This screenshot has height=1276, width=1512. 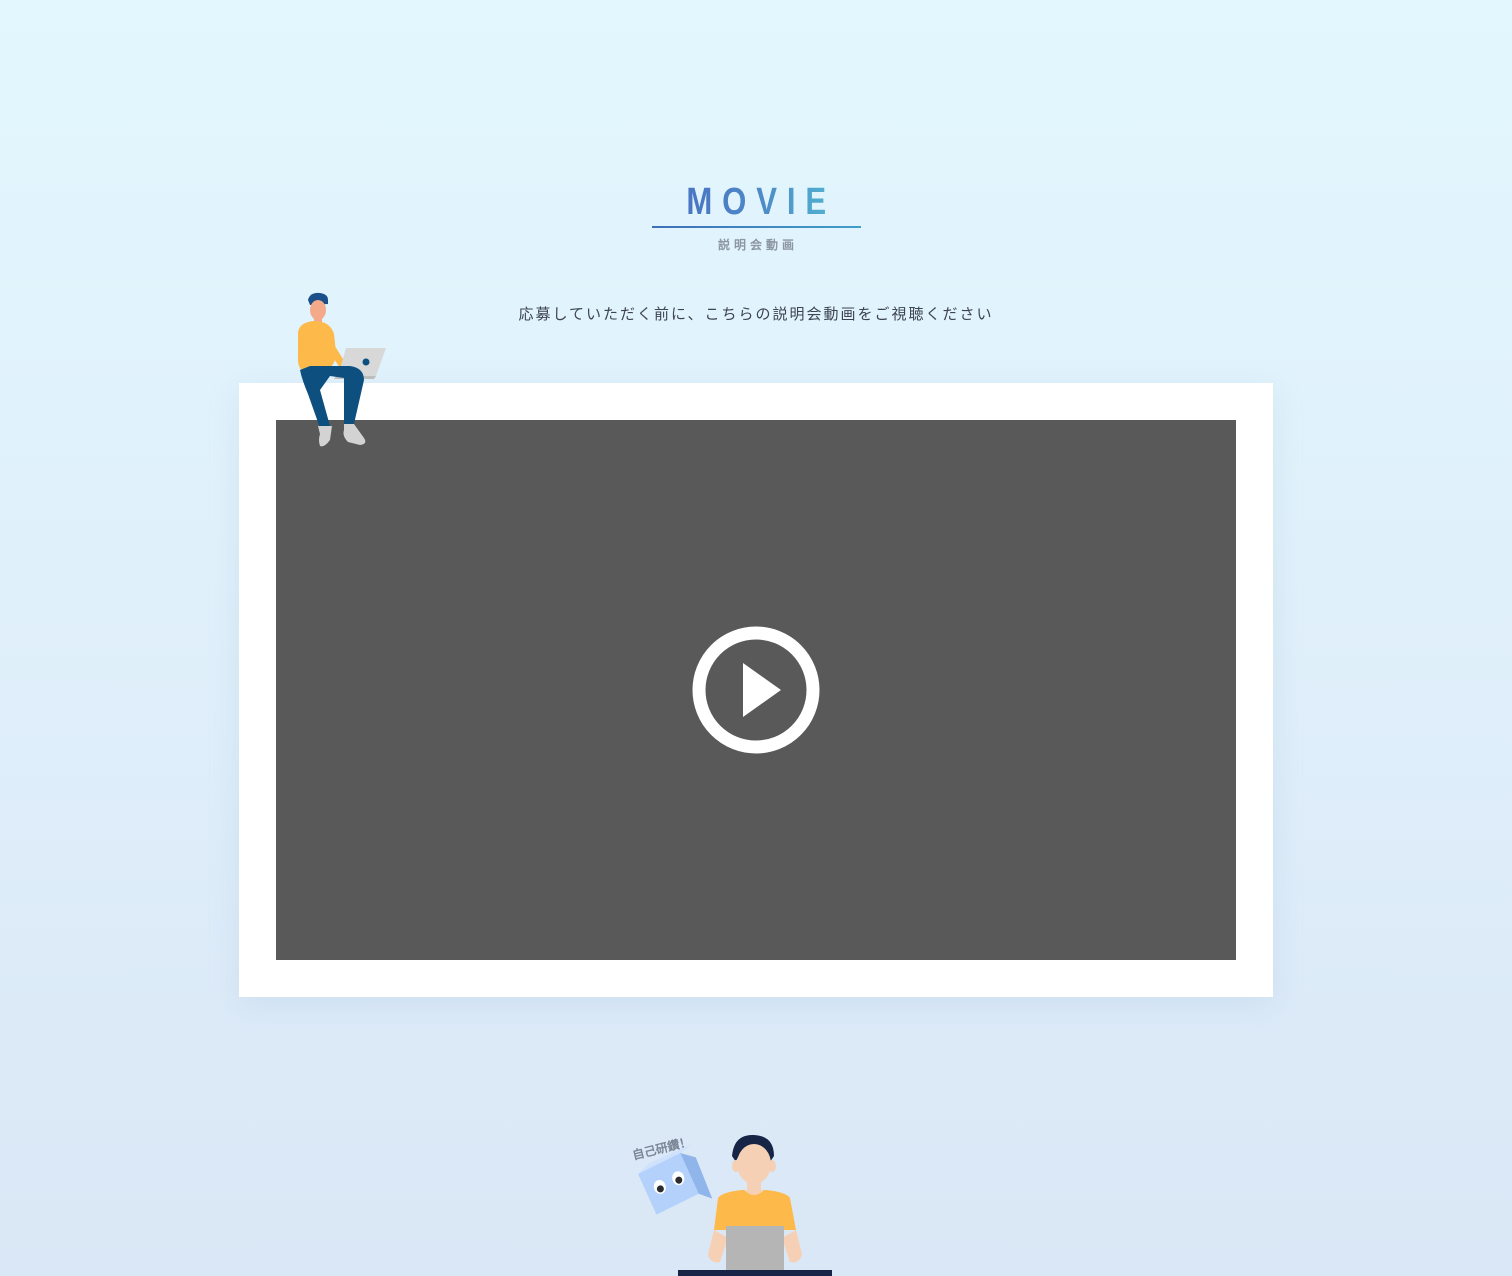 What do you see at coordinates (755, 202) in the screenshot?
I see `section-title: MOVIE` at bounding box center [755, 202].